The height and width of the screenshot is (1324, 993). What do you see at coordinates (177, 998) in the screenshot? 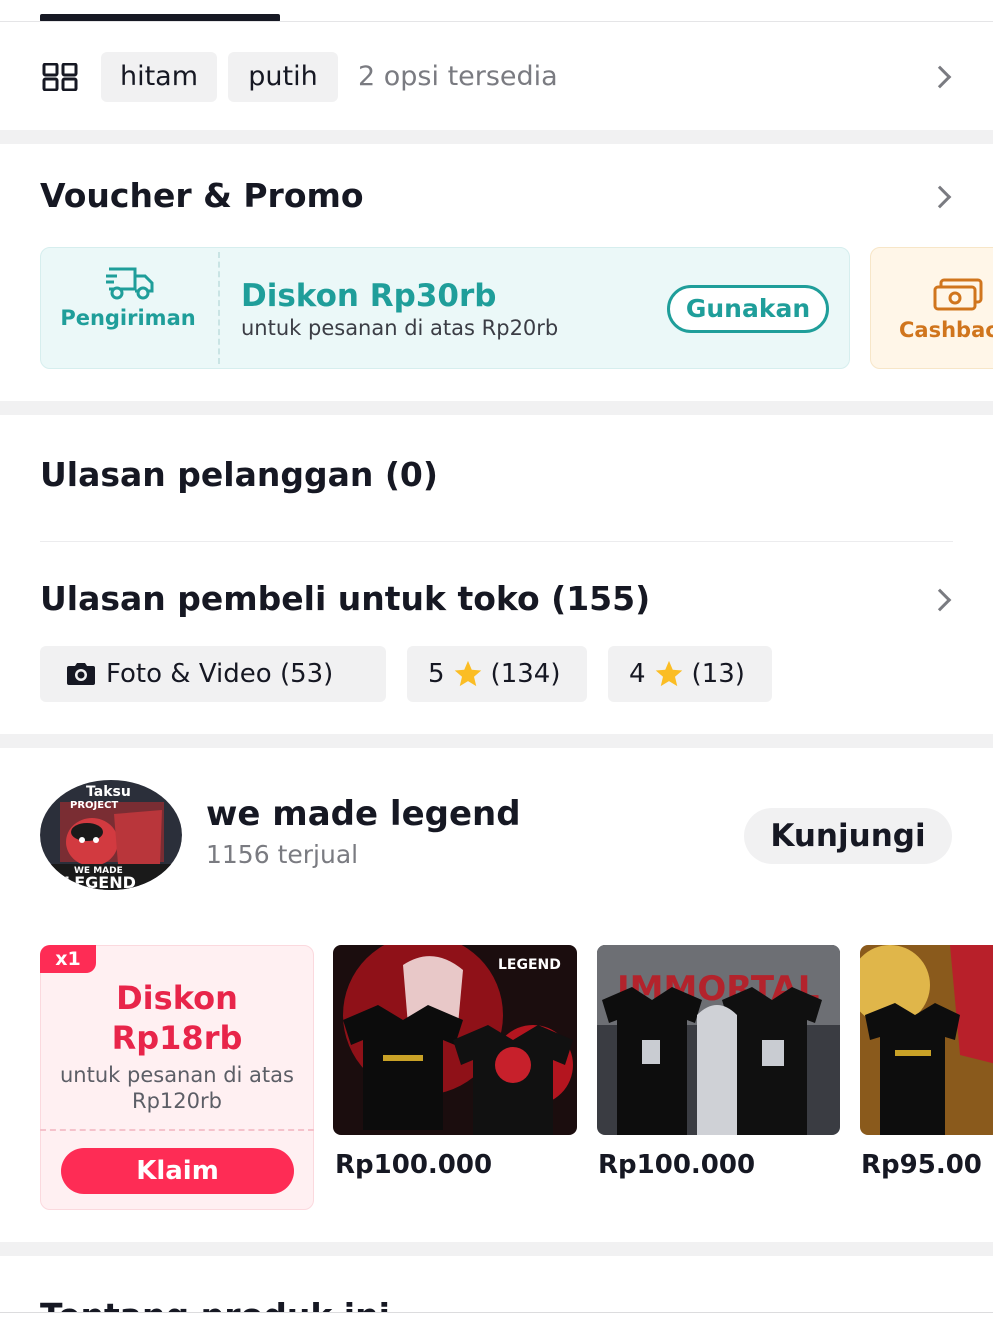
I see `shop-voucher-title-line1: Diskon` at bounding box center [177, 998].